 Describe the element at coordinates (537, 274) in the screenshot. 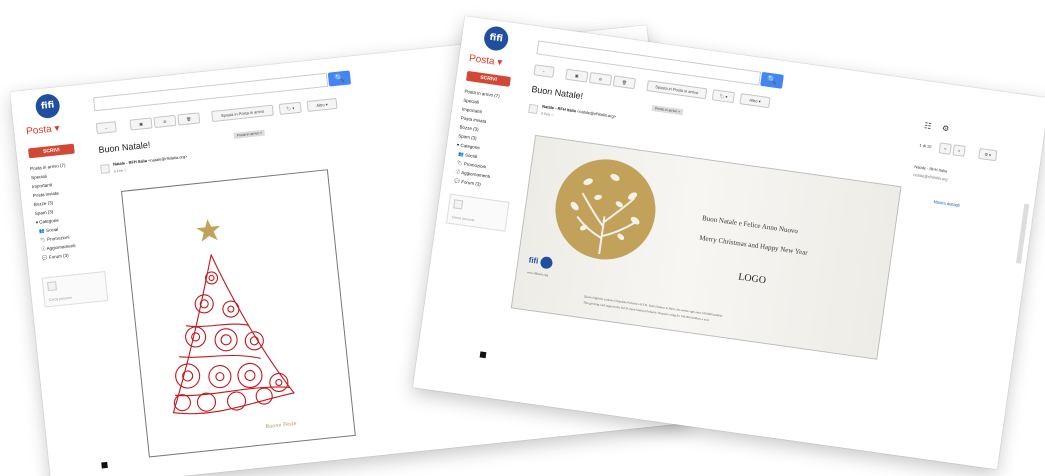

I see `org-website: www.rfhitalia.org` at that location.